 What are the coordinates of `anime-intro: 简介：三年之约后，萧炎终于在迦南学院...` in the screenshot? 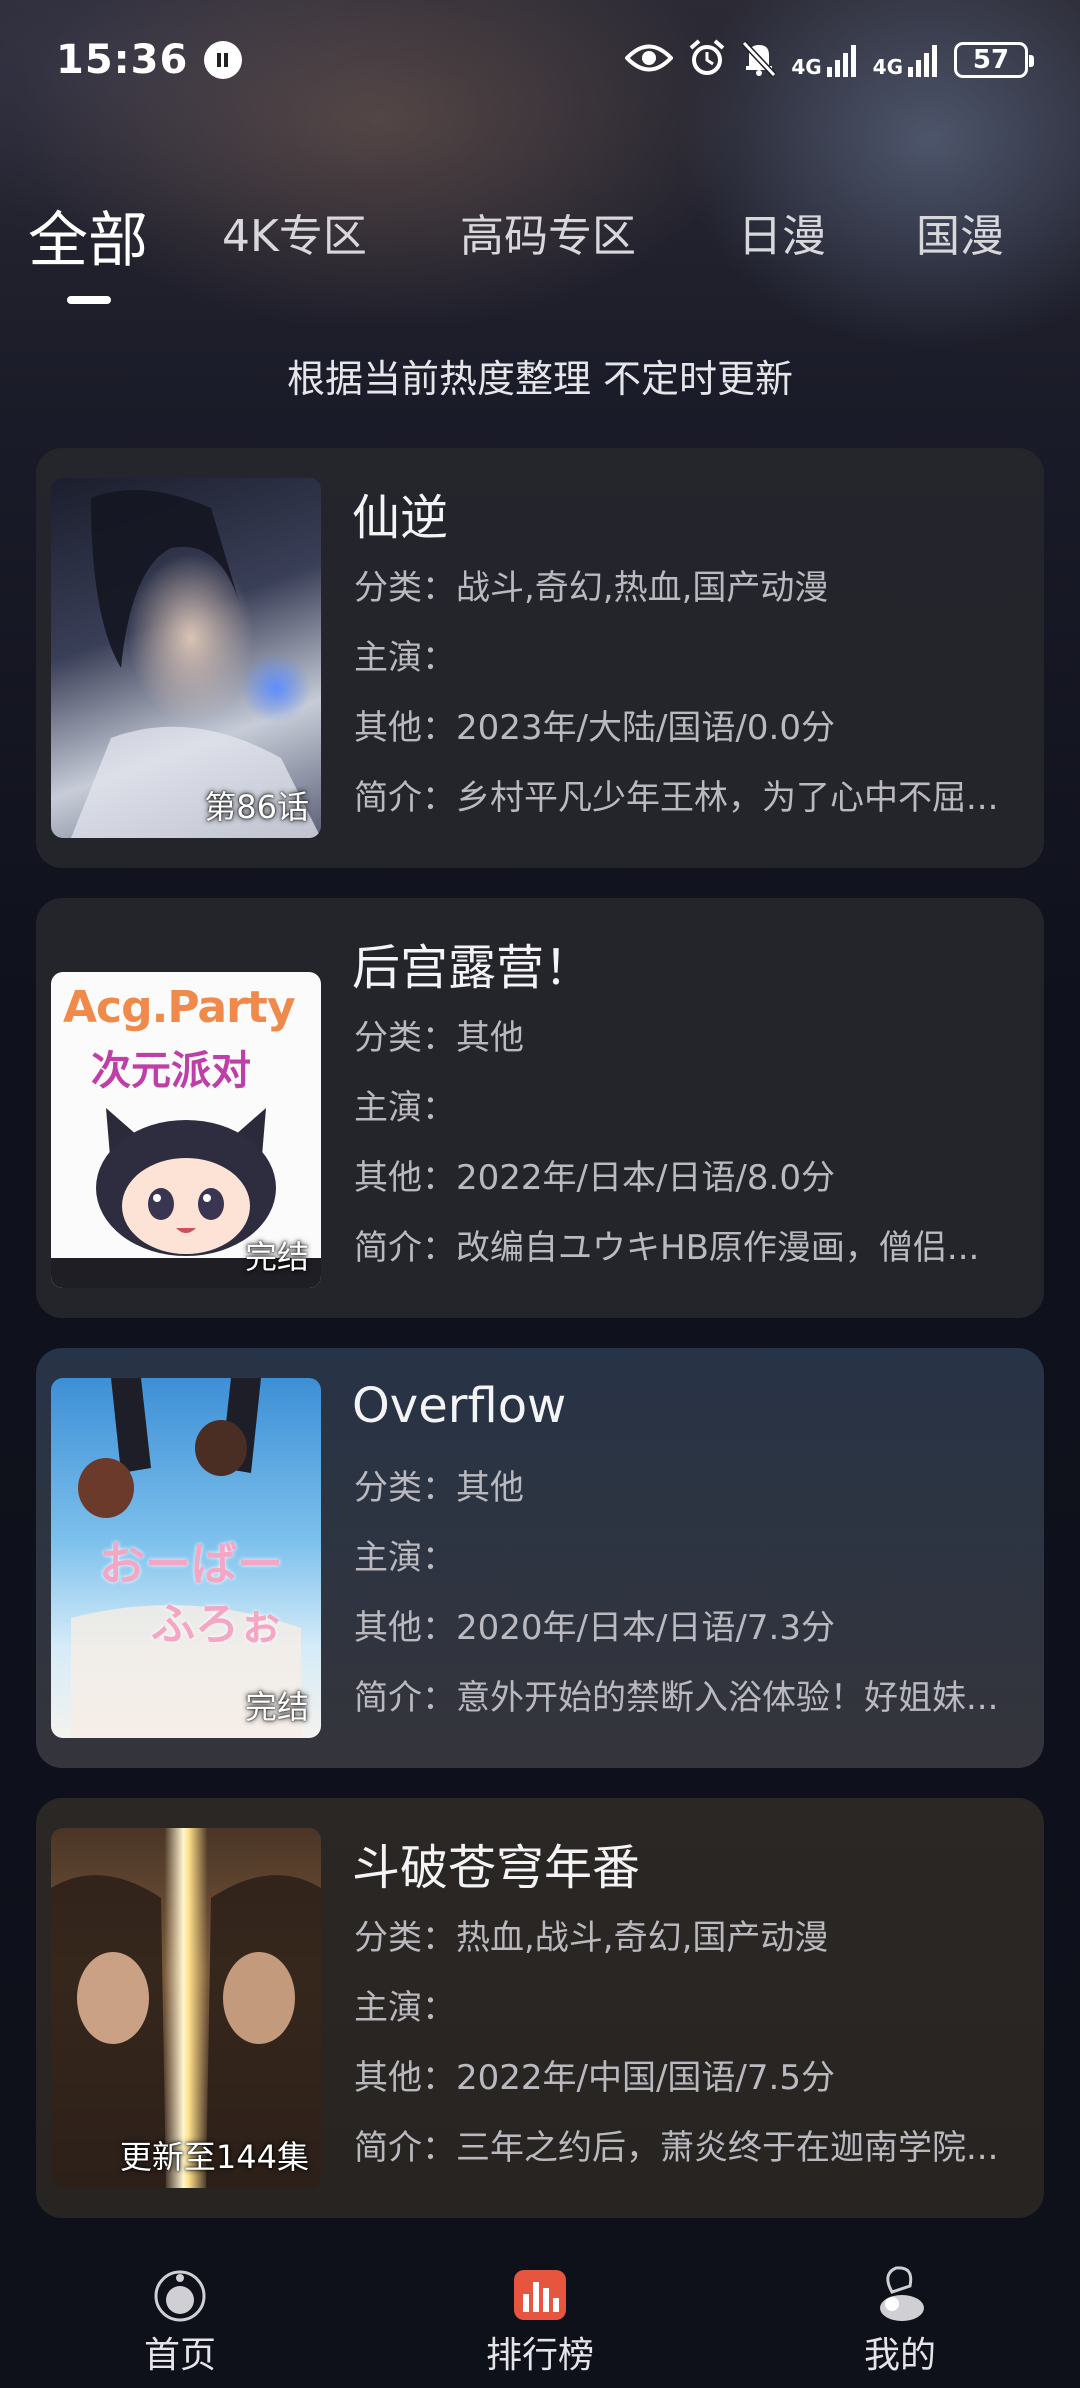 It's located at (676, 2148).